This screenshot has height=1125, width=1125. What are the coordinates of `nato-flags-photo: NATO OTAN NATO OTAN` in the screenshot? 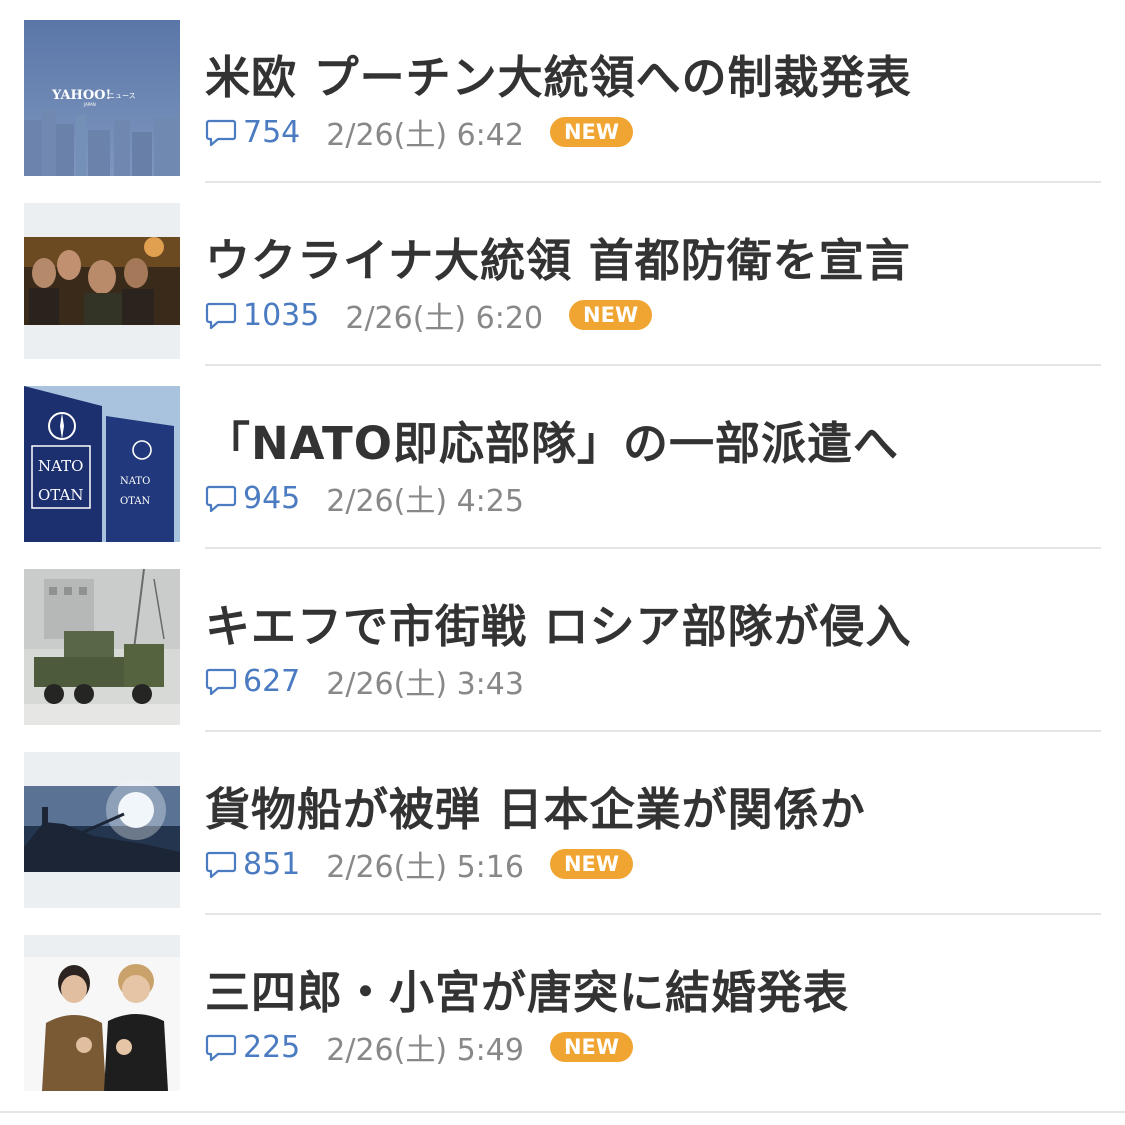 It's located at (102, 464).